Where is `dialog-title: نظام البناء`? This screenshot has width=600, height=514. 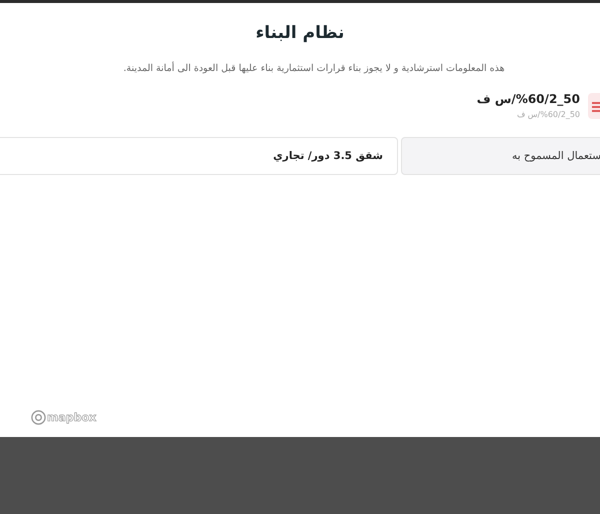 dialog-title: نظام البناء is located at coordinates (300, 33).